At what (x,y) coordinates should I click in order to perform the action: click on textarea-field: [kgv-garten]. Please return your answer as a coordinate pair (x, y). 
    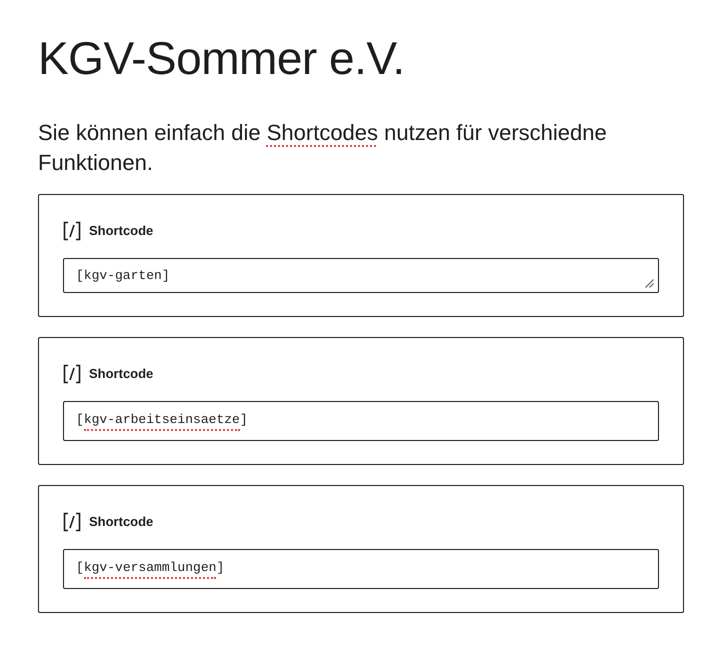
    Looking at the image, I should click on (361, 275).